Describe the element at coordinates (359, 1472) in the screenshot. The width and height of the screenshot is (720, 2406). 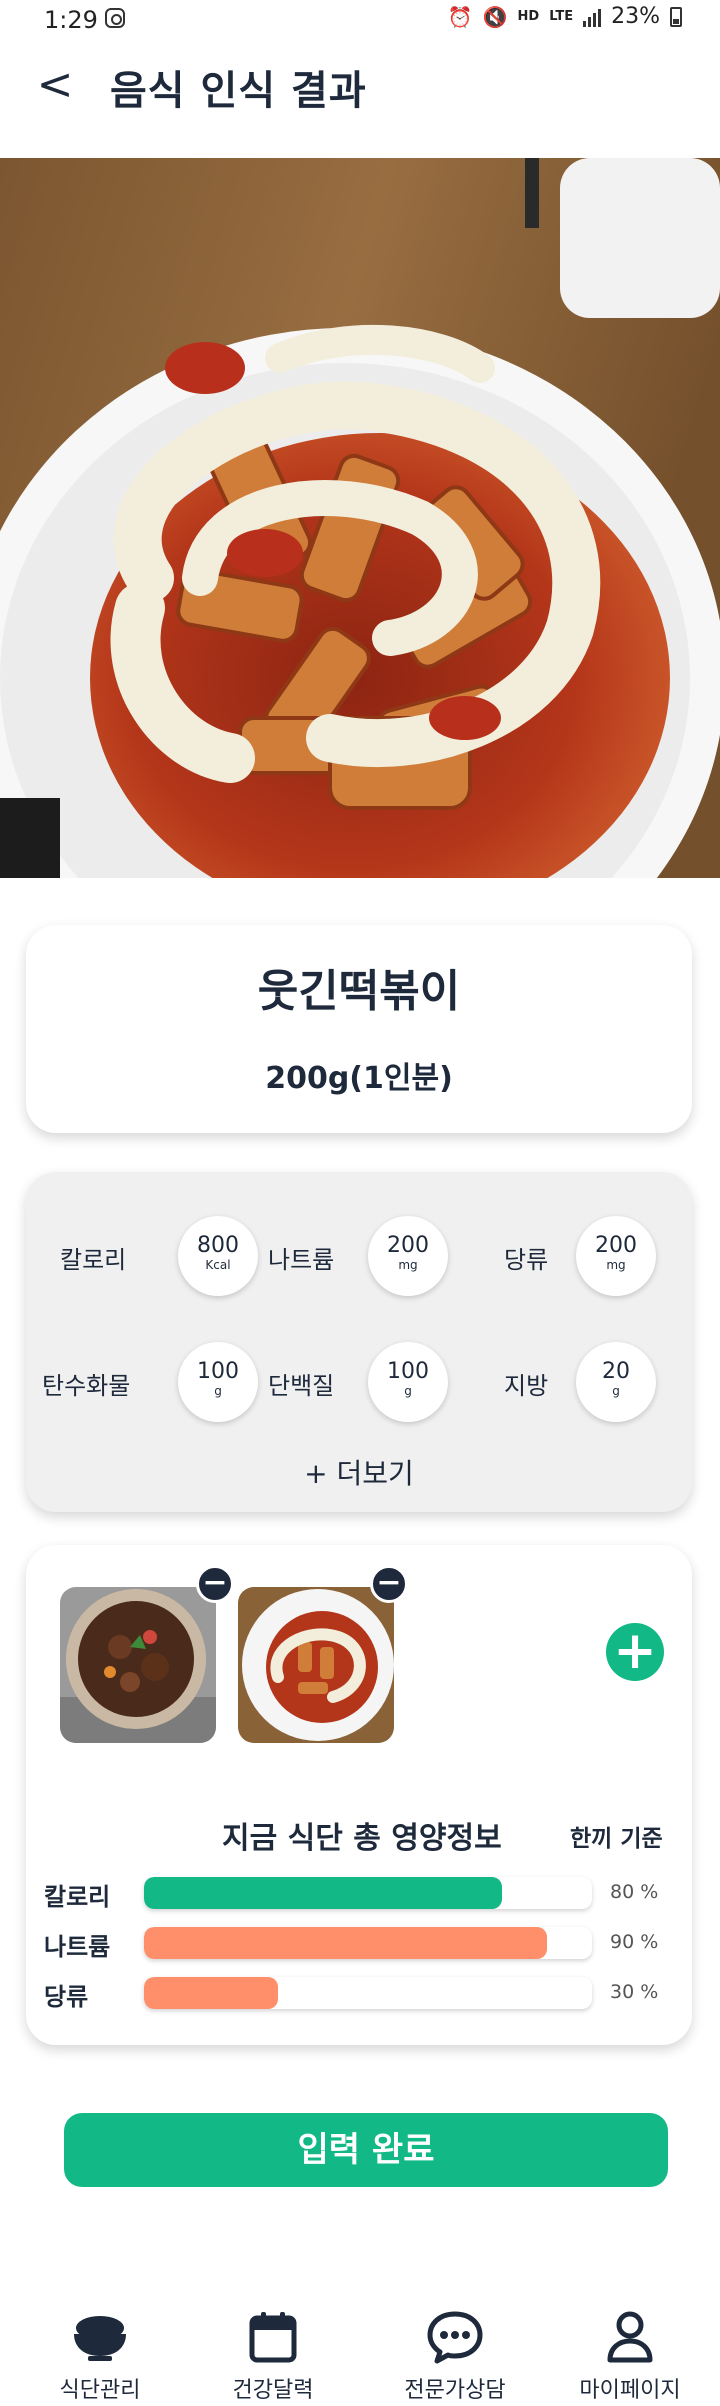
I see `more-nutrients-link: + 더보기` at that location.